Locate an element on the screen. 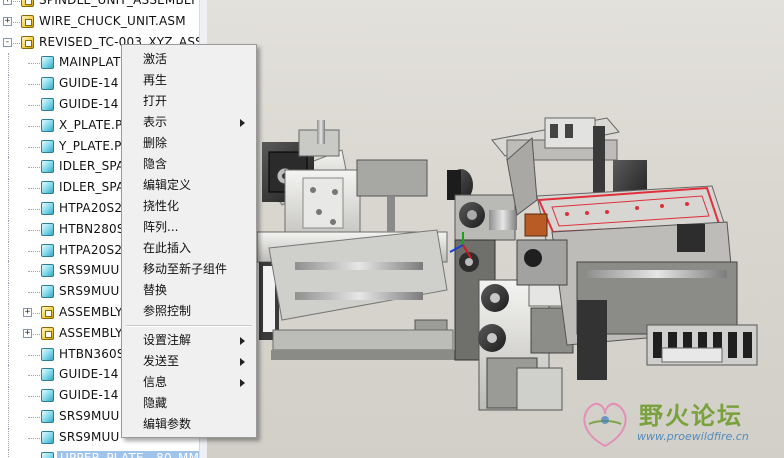  tree-item-label: WIRE_CHUCK_UNIT.ASM is located at coordinates (112, 20).